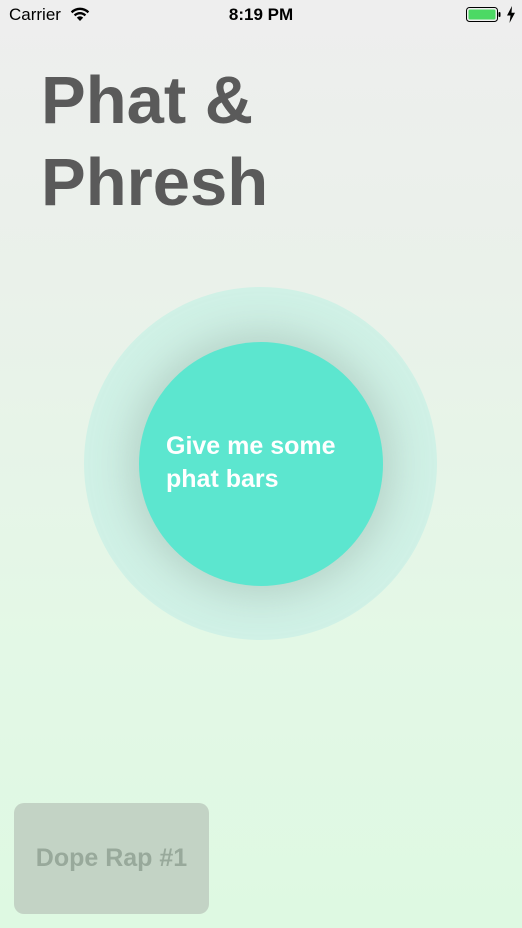  Describe the element at coordinates (511, 14) in the screenshot. I see `charging-bolt-icon` at that location.